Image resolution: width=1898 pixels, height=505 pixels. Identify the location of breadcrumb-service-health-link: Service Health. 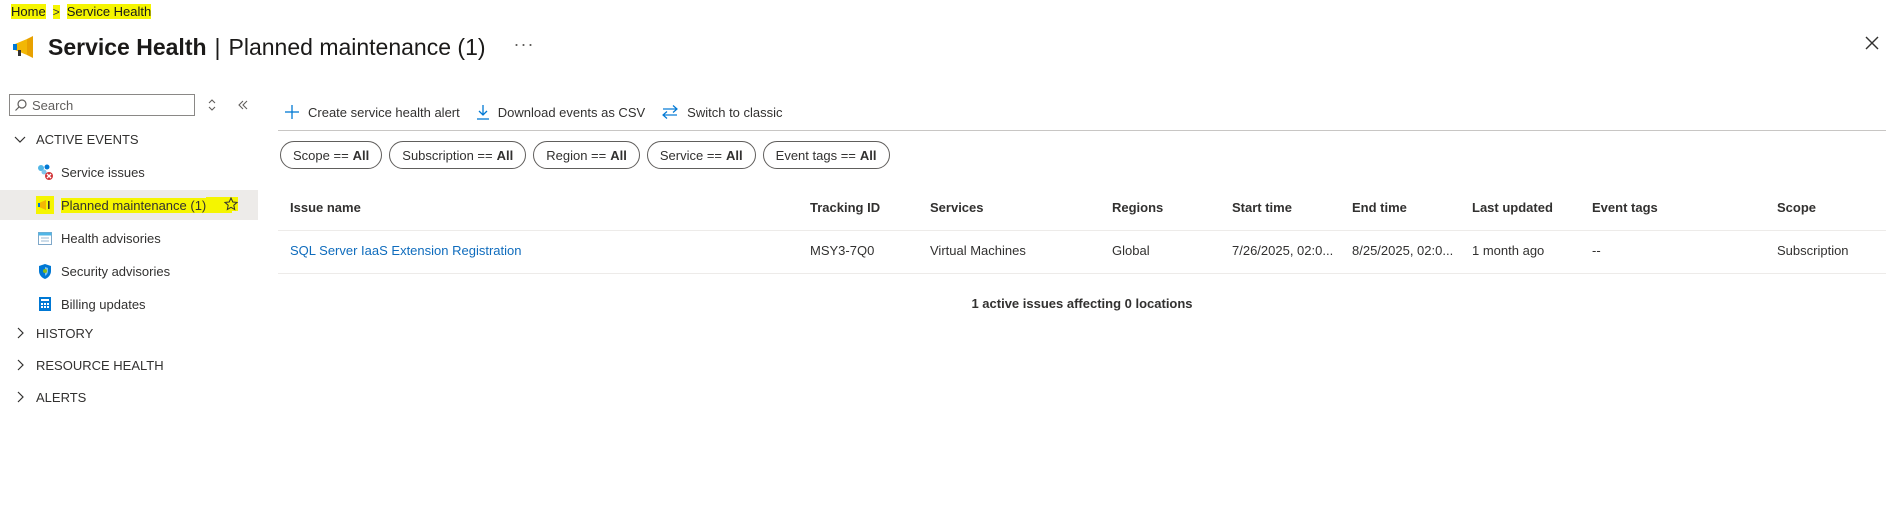
(109, 11).